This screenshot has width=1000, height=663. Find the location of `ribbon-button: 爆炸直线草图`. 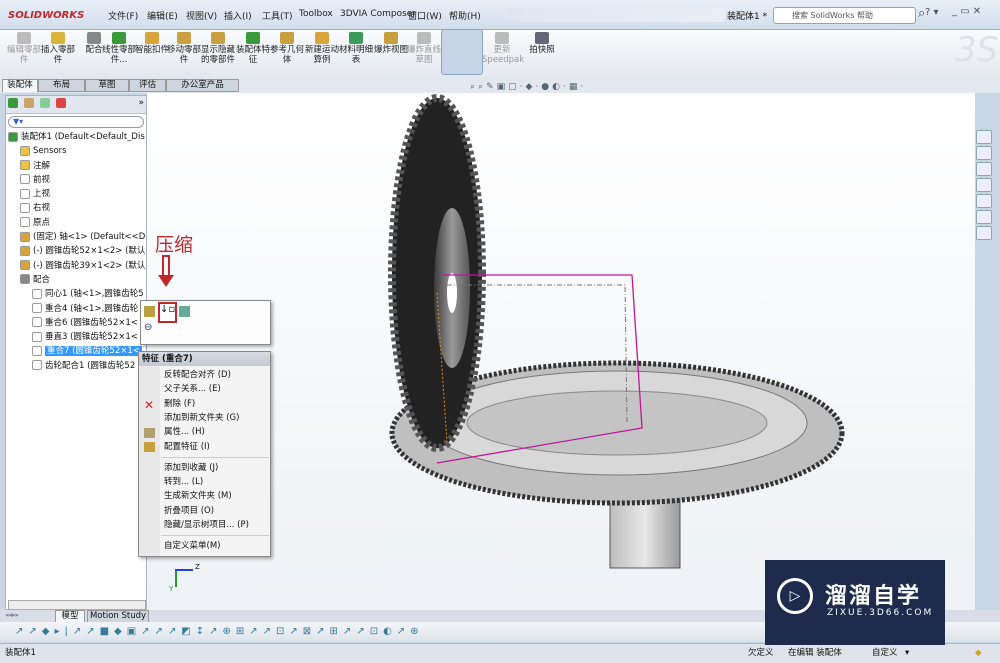

ribbon-button: 爆炸直线草图 is located at coordinates (424, 48).